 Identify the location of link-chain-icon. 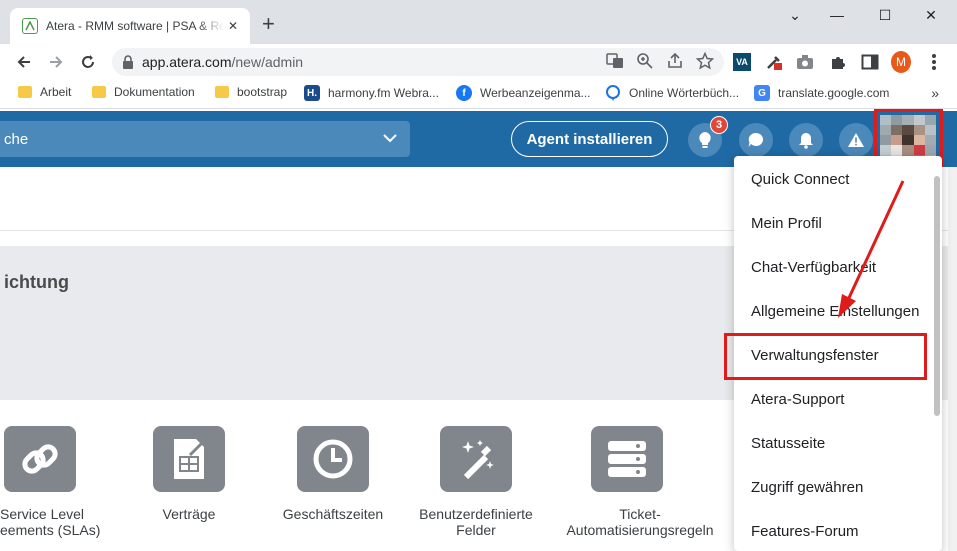
(40, 459).